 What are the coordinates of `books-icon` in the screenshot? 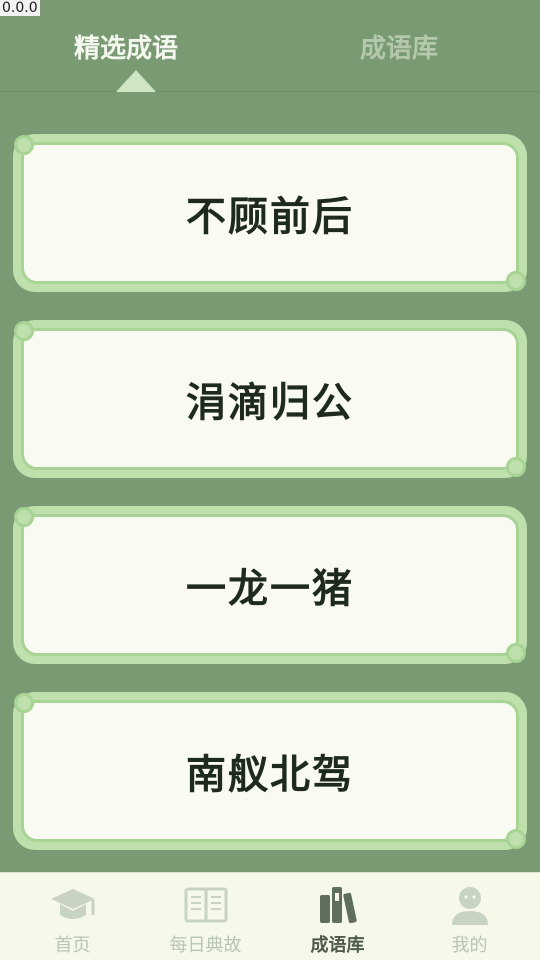 It's located at (338, 905).